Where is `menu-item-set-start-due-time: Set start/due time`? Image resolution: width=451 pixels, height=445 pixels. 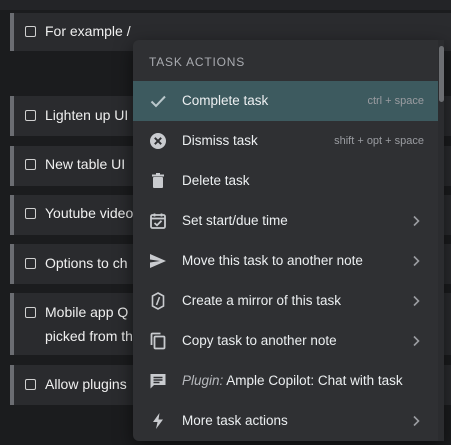
menu-item-set-start-due-time: Set start/due time is located at coordinates (285, 221).